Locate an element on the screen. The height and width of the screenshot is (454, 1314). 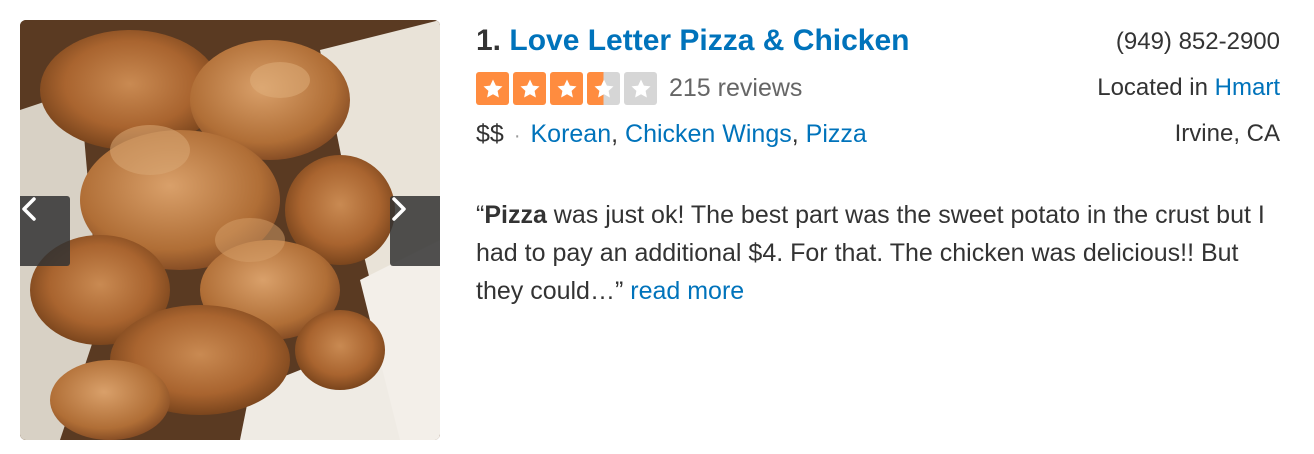
result-index: 1. is located at coordinates (489, 40).